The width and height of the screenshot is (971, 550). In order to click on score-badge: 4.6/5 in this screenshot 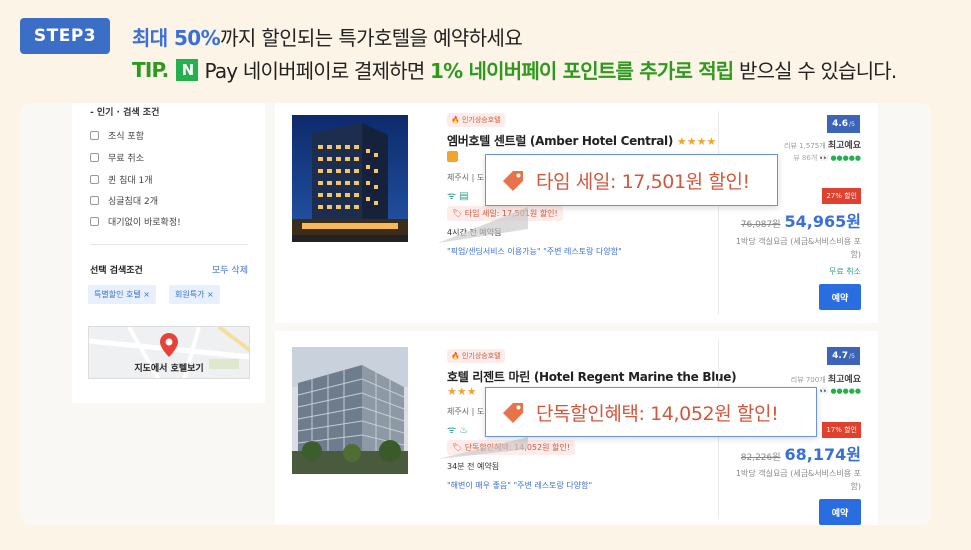, I will do `click(843, 124)`.